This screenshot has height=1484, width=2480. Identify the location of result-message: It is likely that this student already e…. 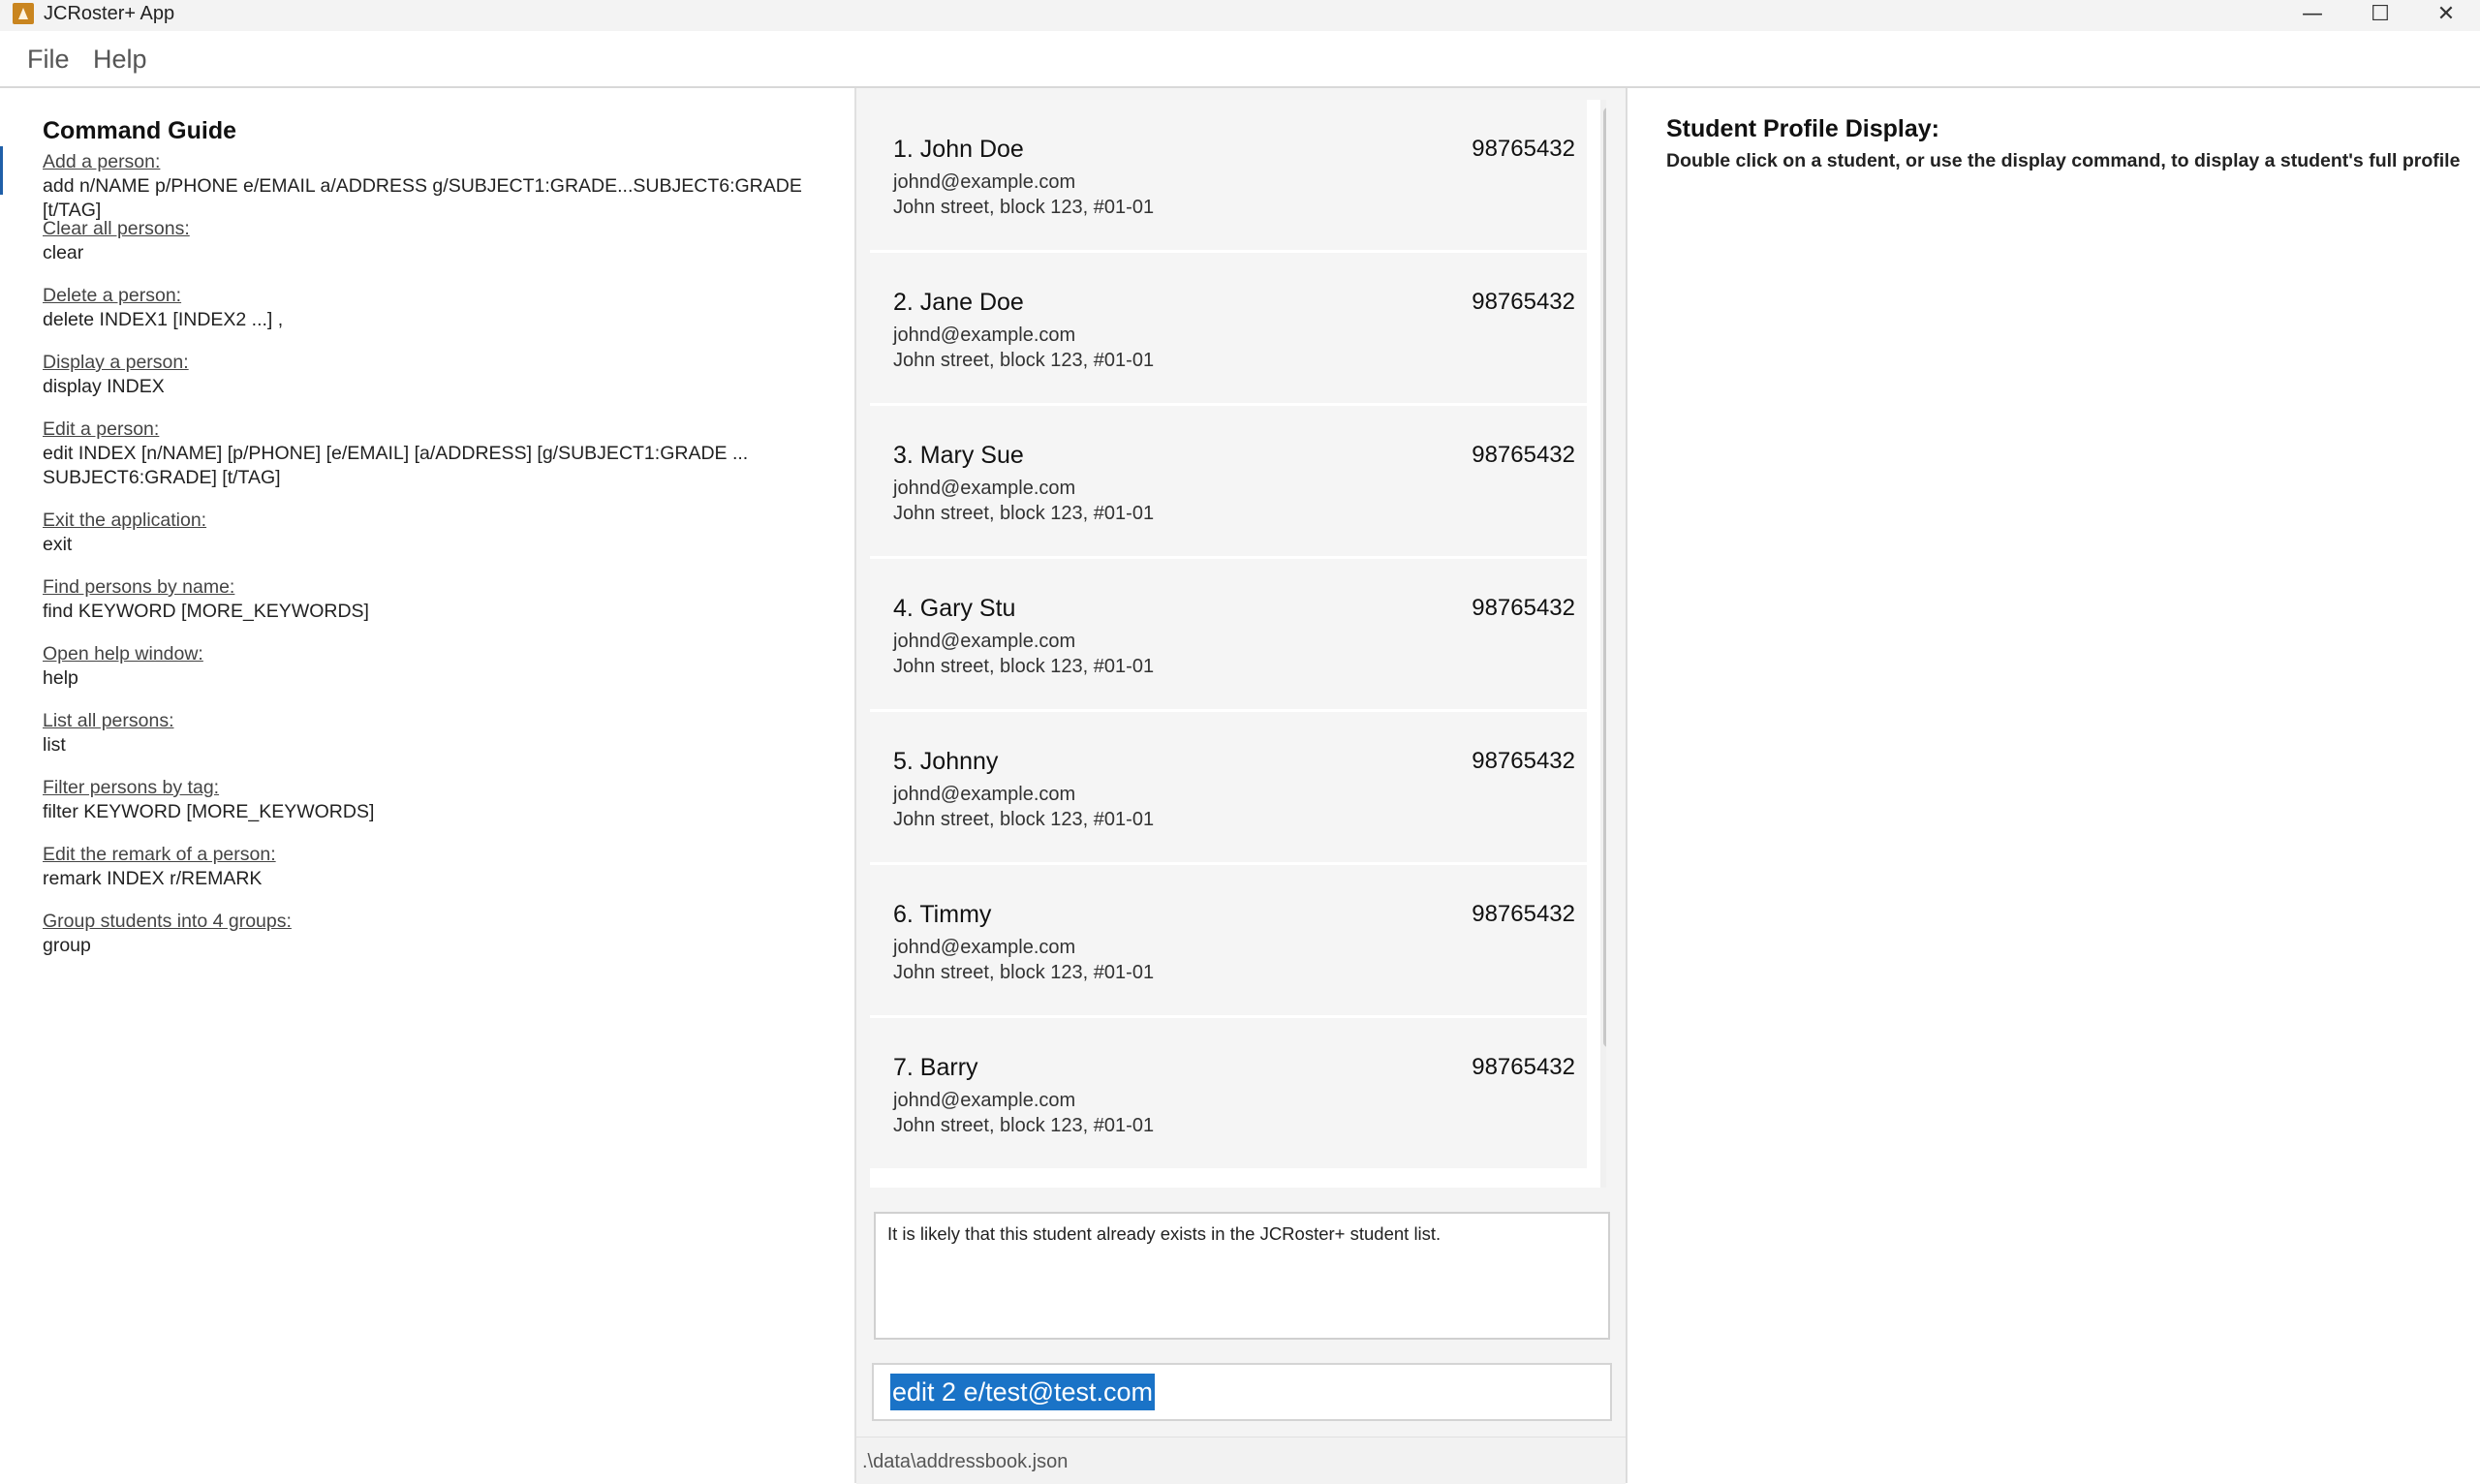
(1164, 1233).